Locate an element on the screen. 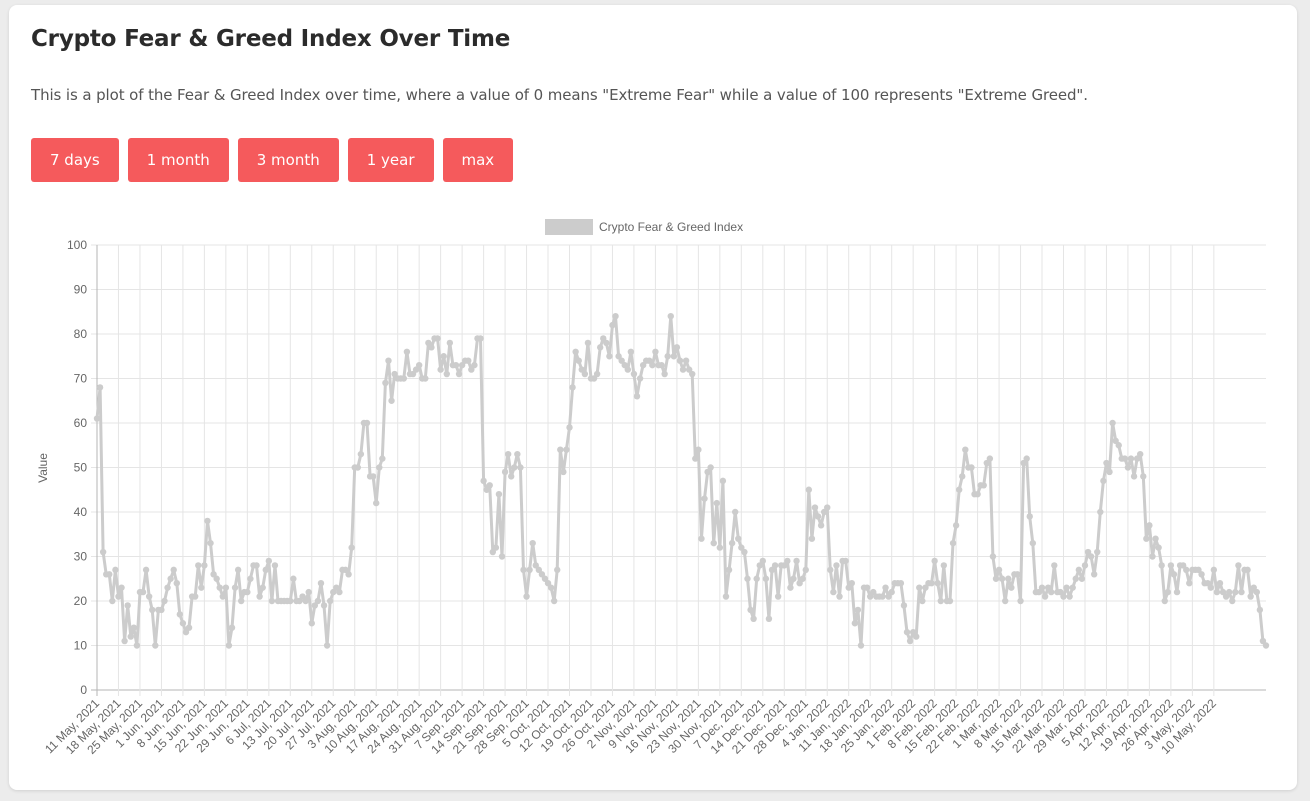  chart-legend: Crypto Fear & Greed Index is located at coordinates (644, 227).